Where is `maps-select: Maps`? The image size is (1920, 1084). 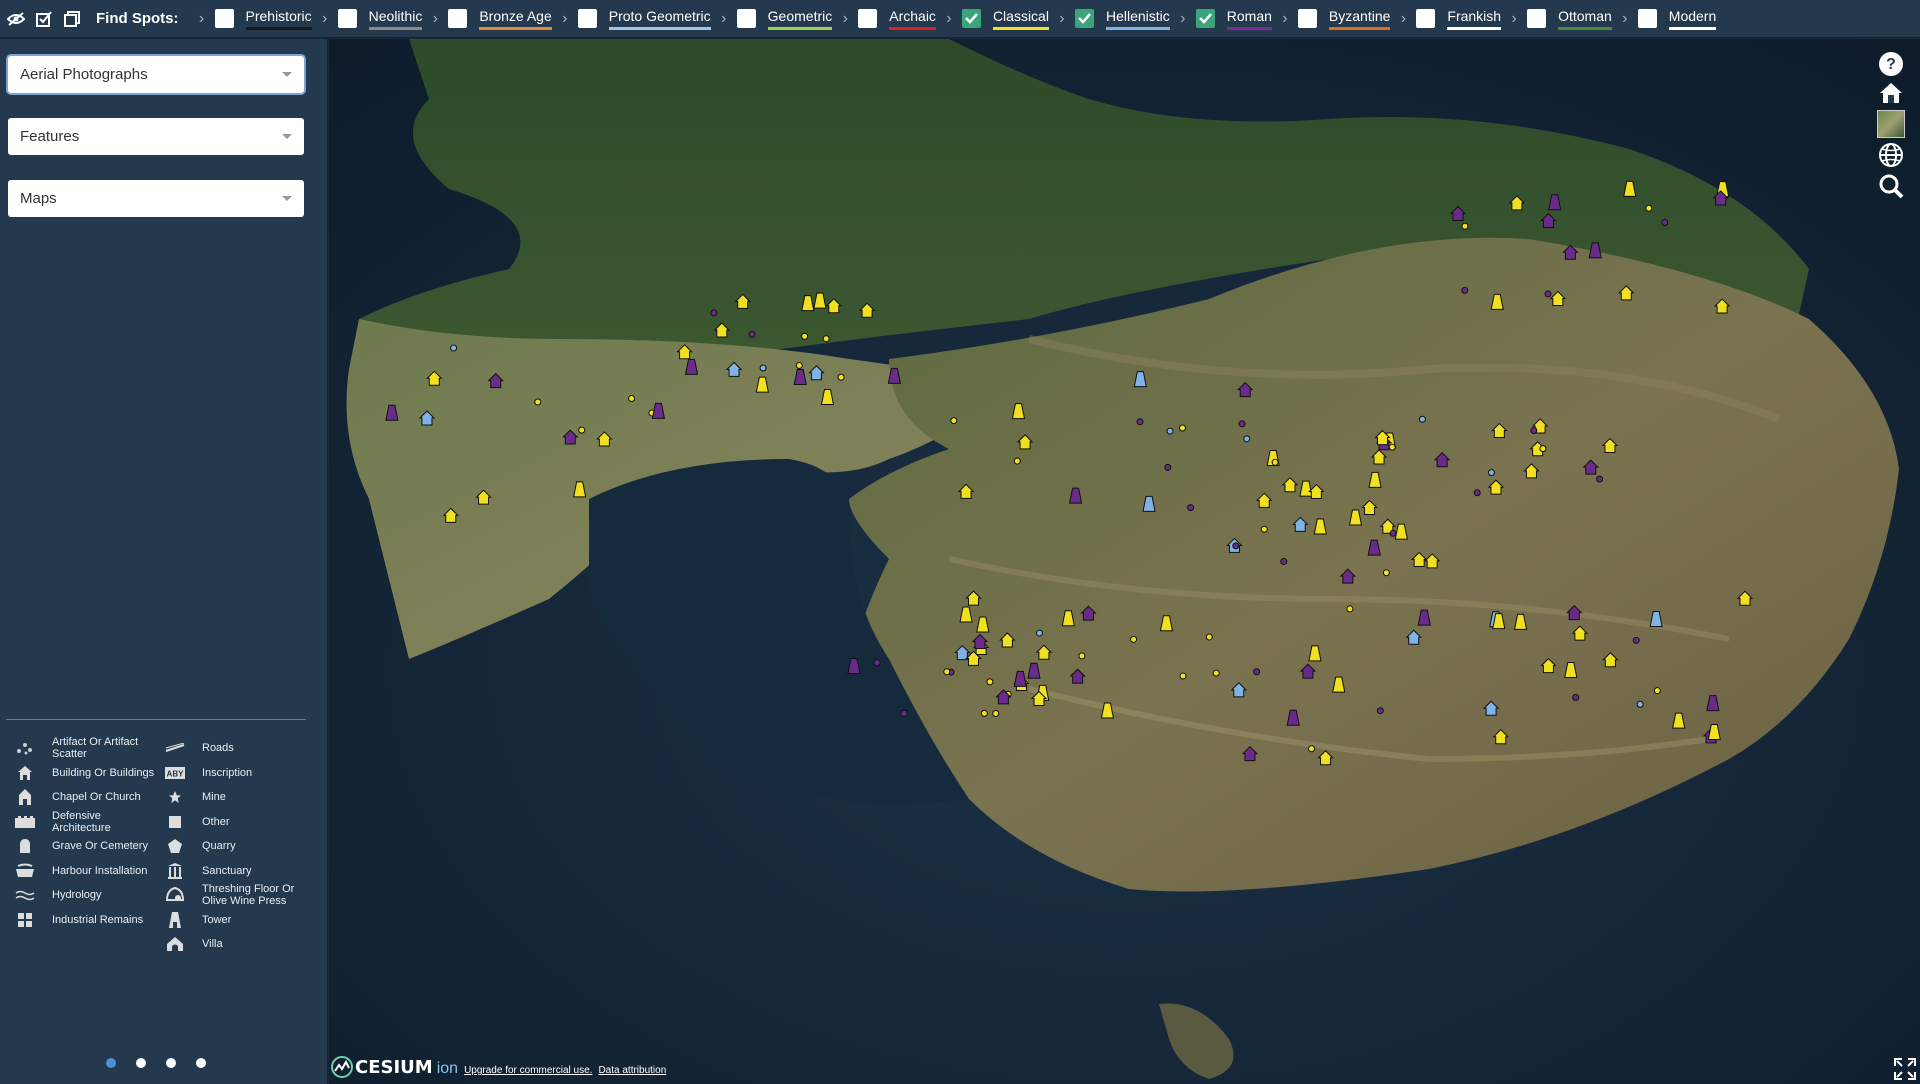 maps-select: Maps is located at coordinates (156, 198).